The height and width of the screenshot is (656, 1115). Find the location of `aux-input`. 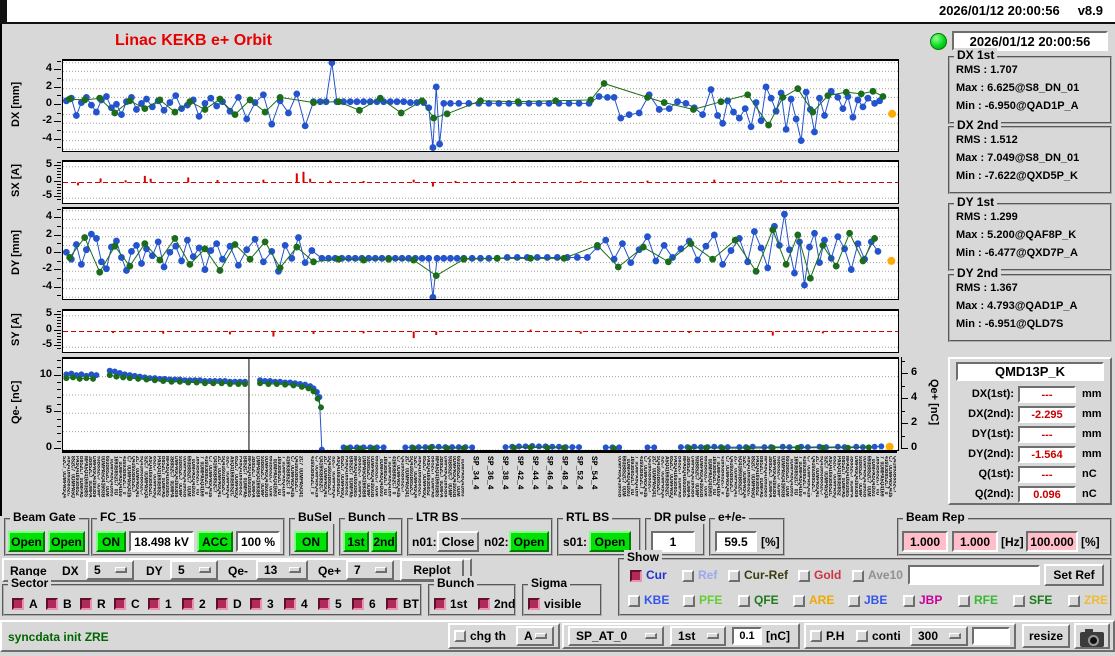

aux-input is located at coordinates (991, 636).